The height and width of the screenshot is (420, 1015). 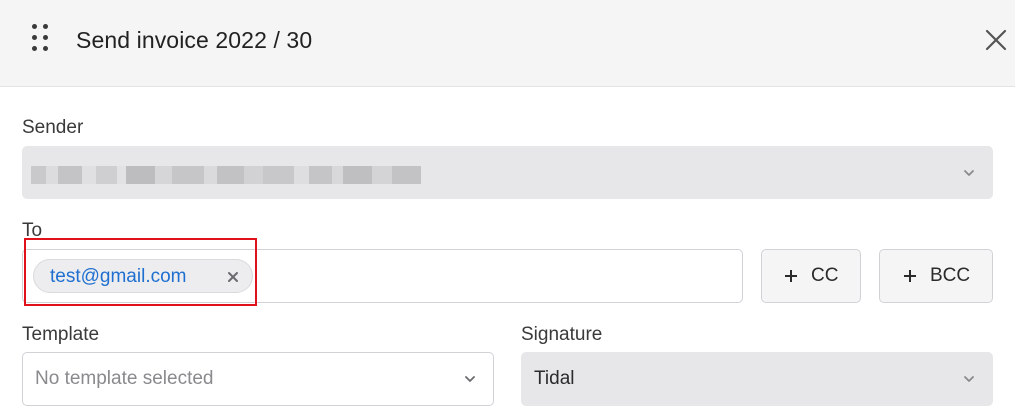 I want to click on template-label: Template, so click(x=61, y=334).